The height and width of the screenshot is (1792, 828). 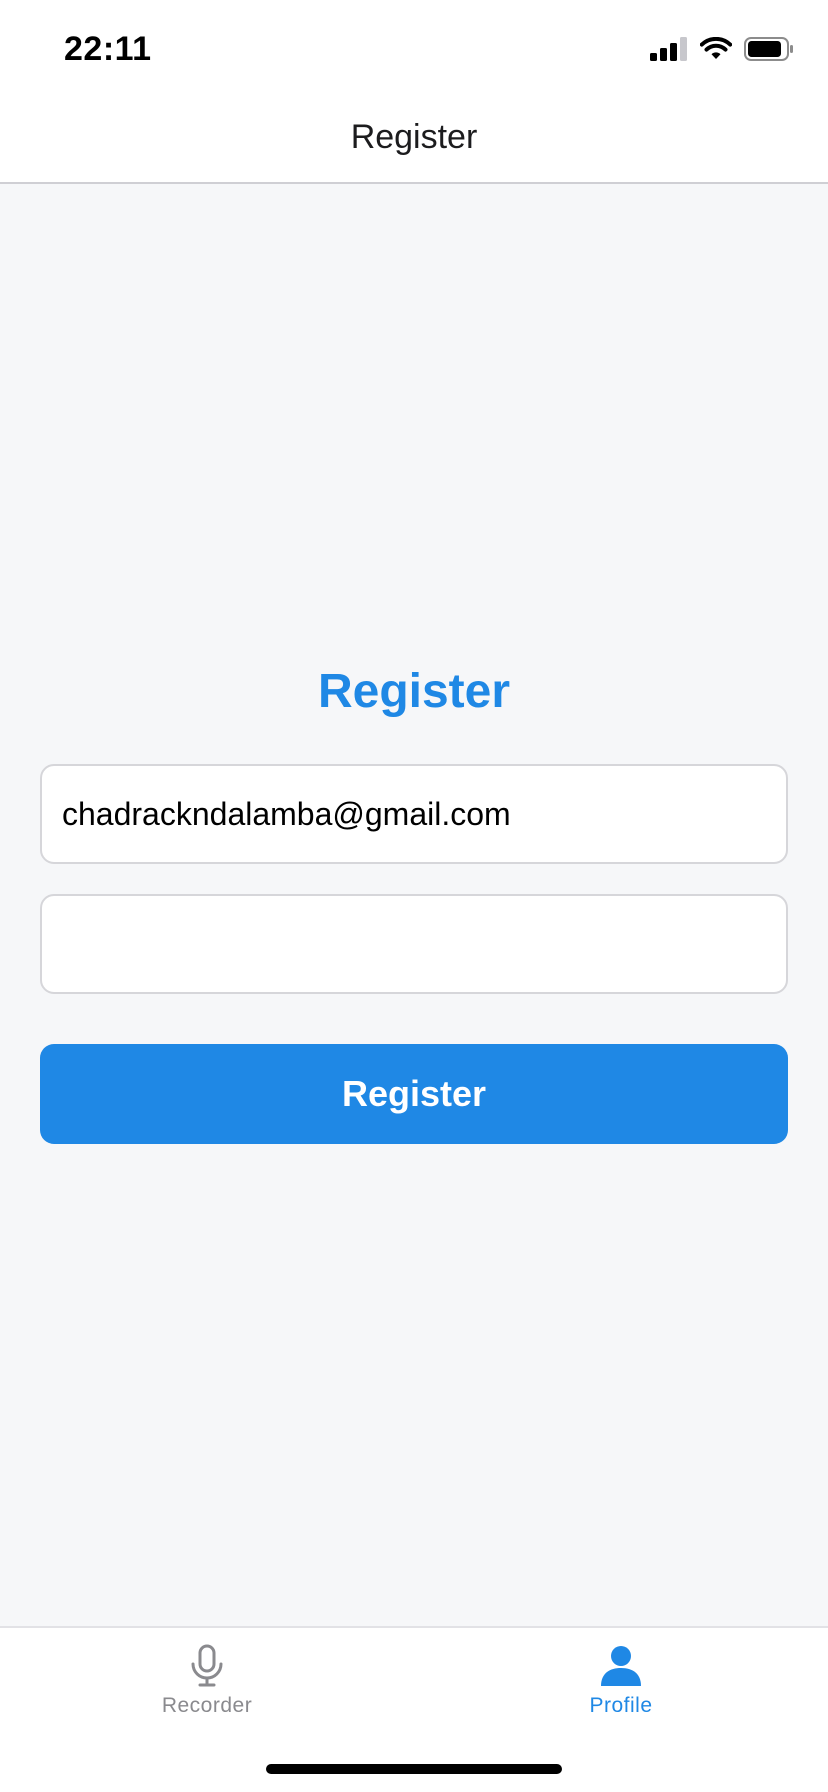 I want to click on password-field, so click(x=414, y=944).